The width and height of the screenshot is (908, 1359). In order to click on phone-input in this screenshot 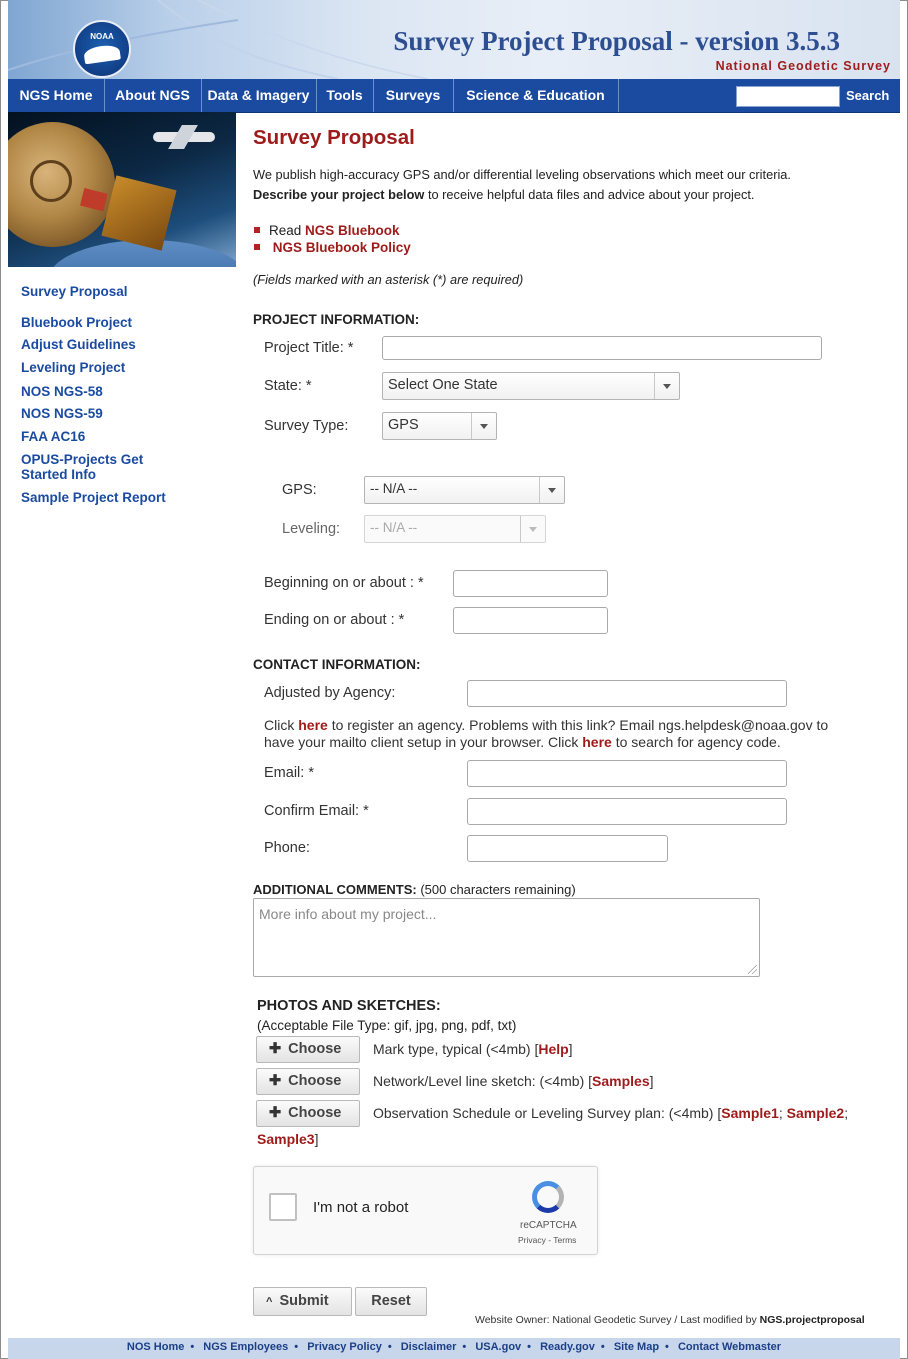, I will do `click(567, 848)`.